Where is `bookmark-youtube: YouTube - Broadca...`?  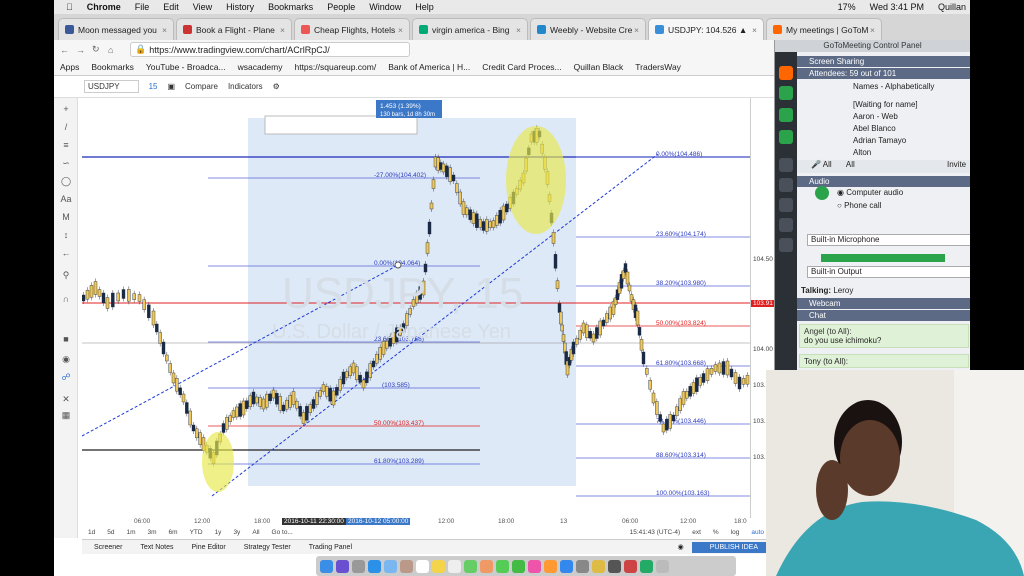 bookmark-youtube: YouTube - Broadca... is located at coordinates (186, 67).